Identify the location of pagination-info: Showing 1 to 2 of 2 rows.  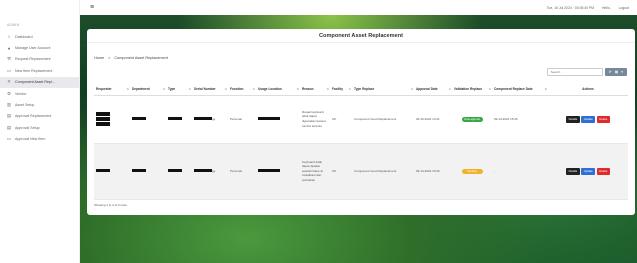
(110, 205).